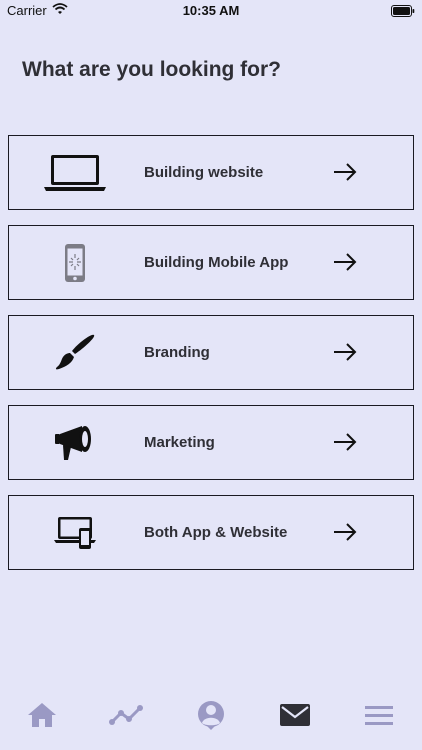  I want to click on menu-icon, so click(379, 717).